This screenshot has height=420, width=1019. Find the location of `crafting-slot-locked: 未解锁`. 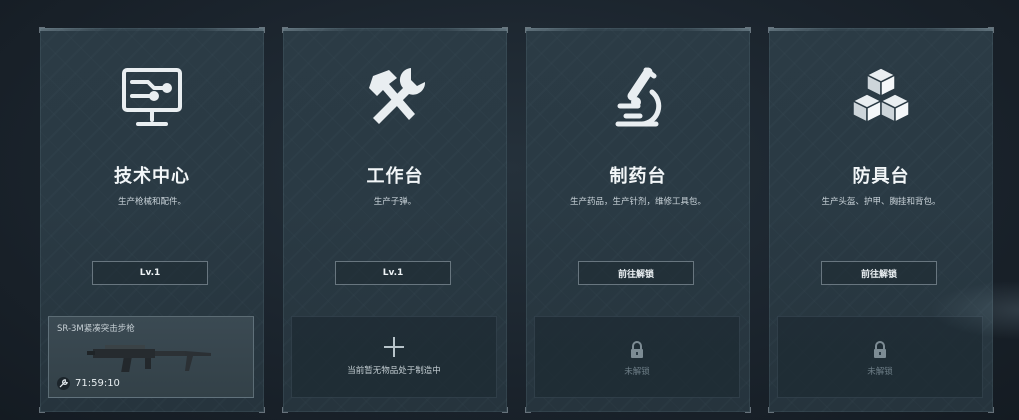

crafting-slot-locked: 未解锁 is located at coordinates (637, 357).